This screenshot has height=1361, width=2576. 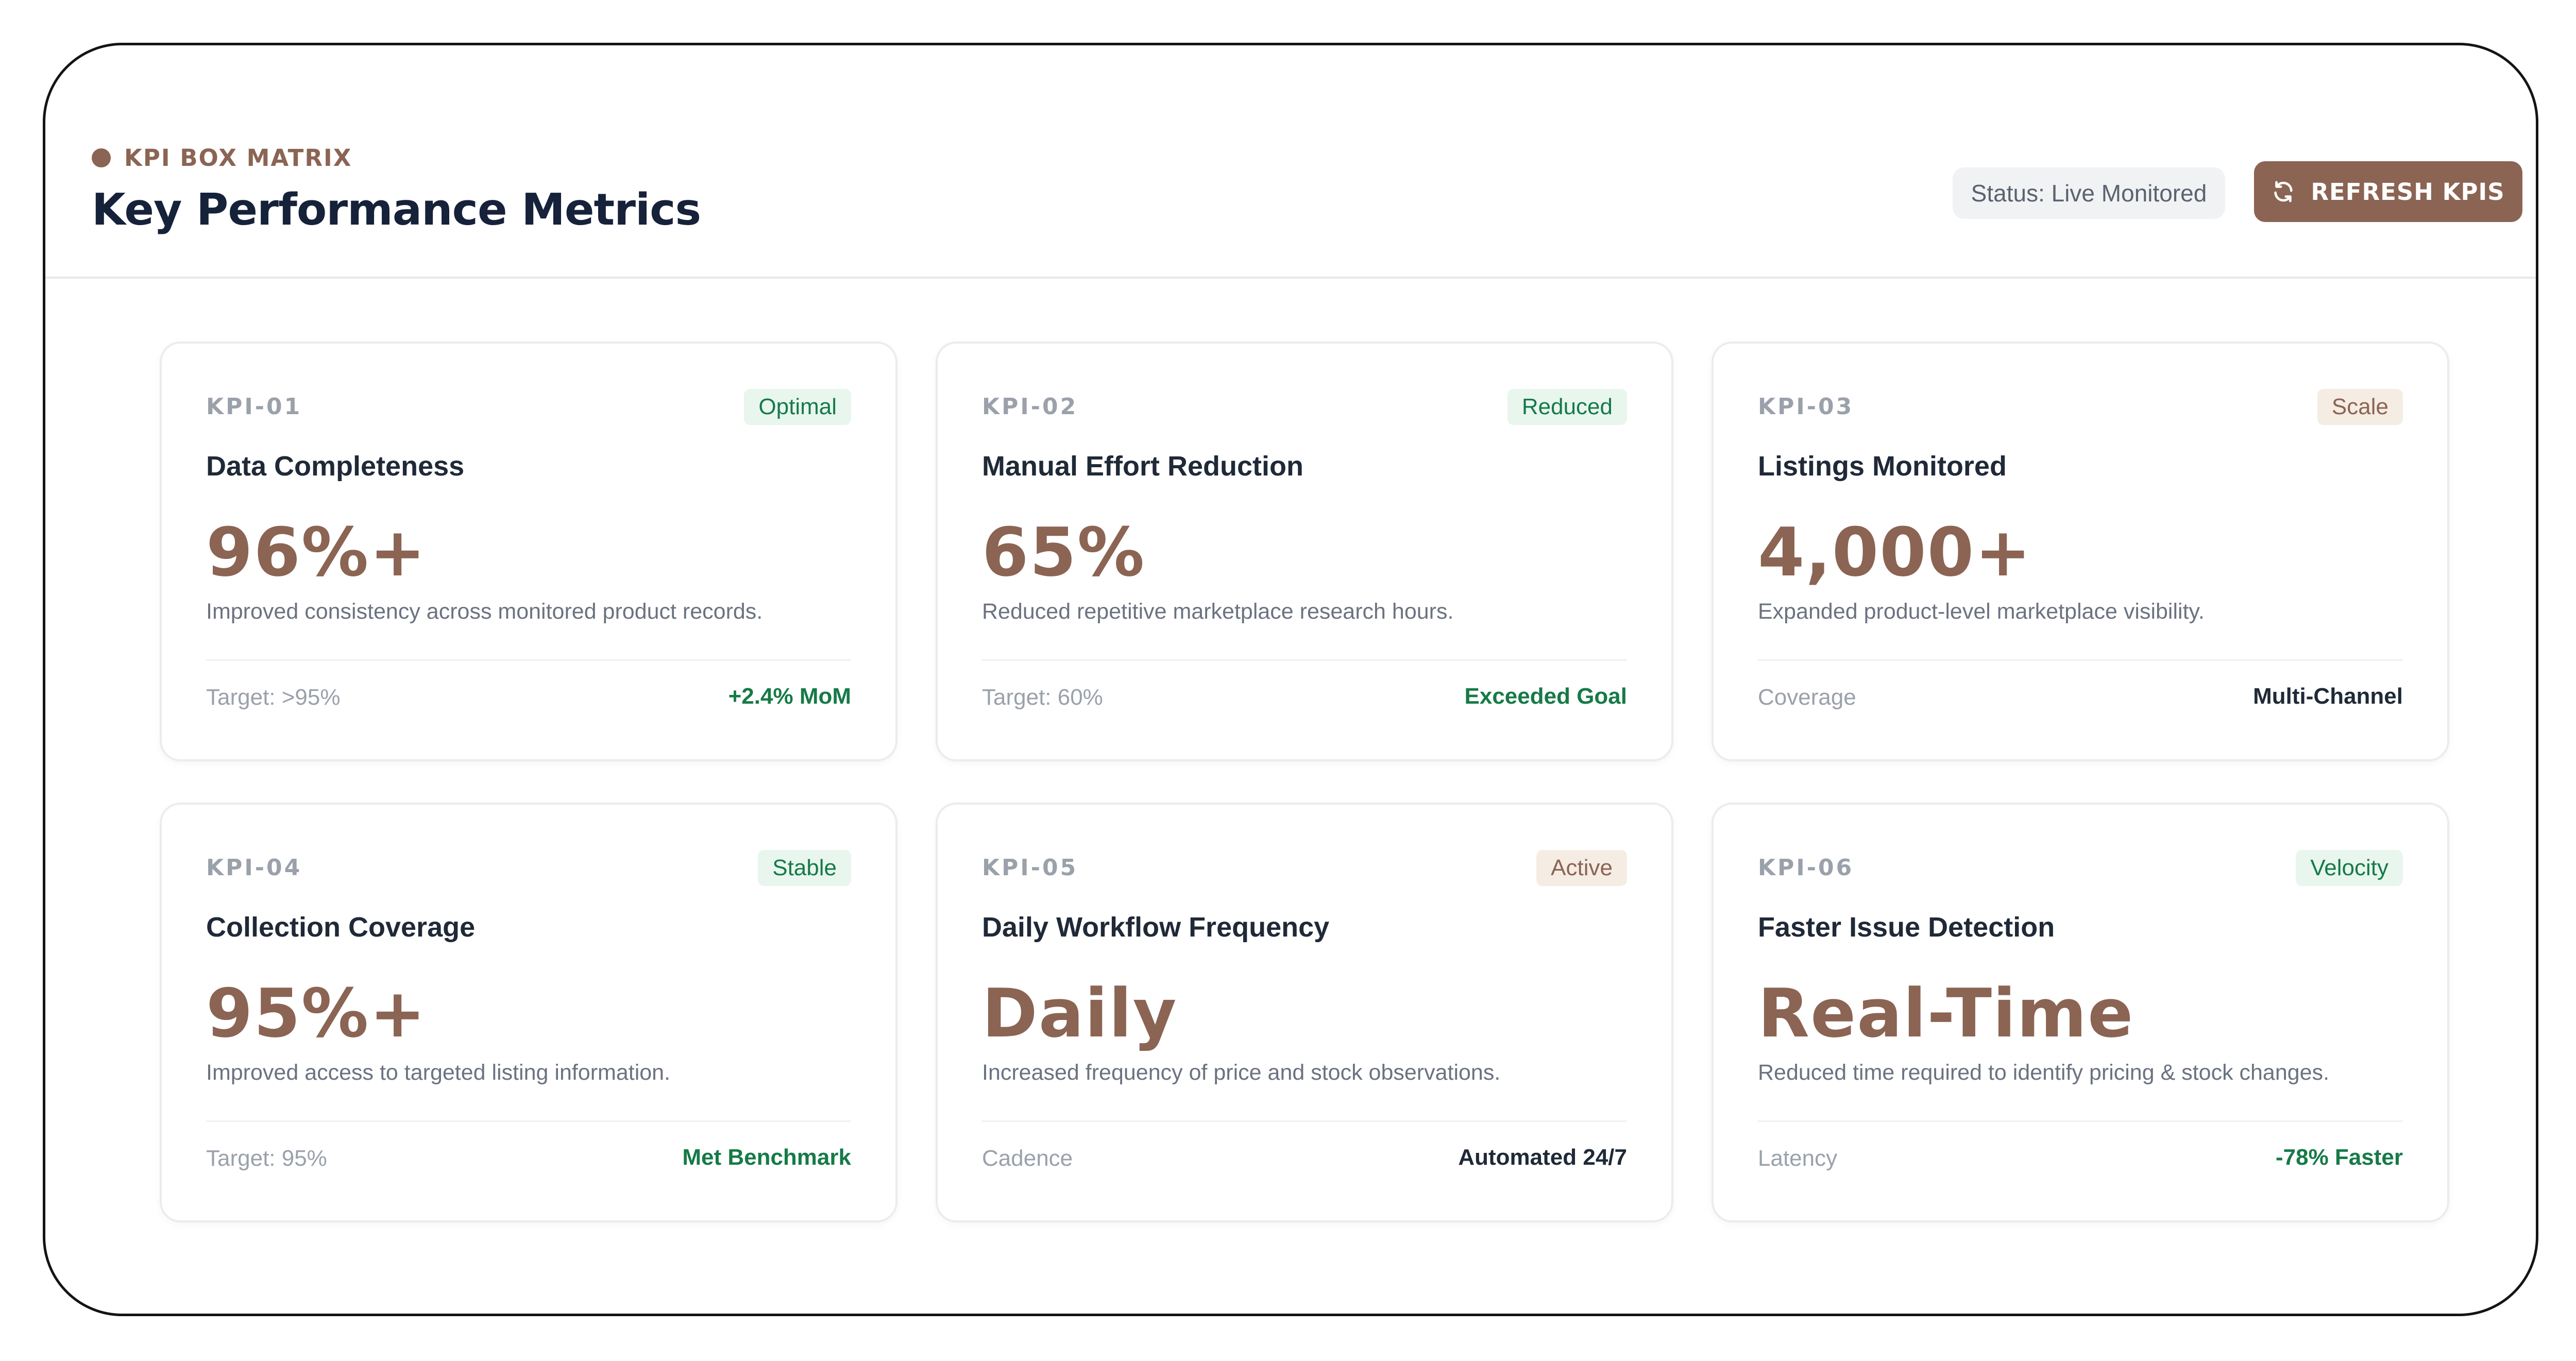 I want to click on kpi-title: Manual Effort Reduction, so click(x=1142, y=466).